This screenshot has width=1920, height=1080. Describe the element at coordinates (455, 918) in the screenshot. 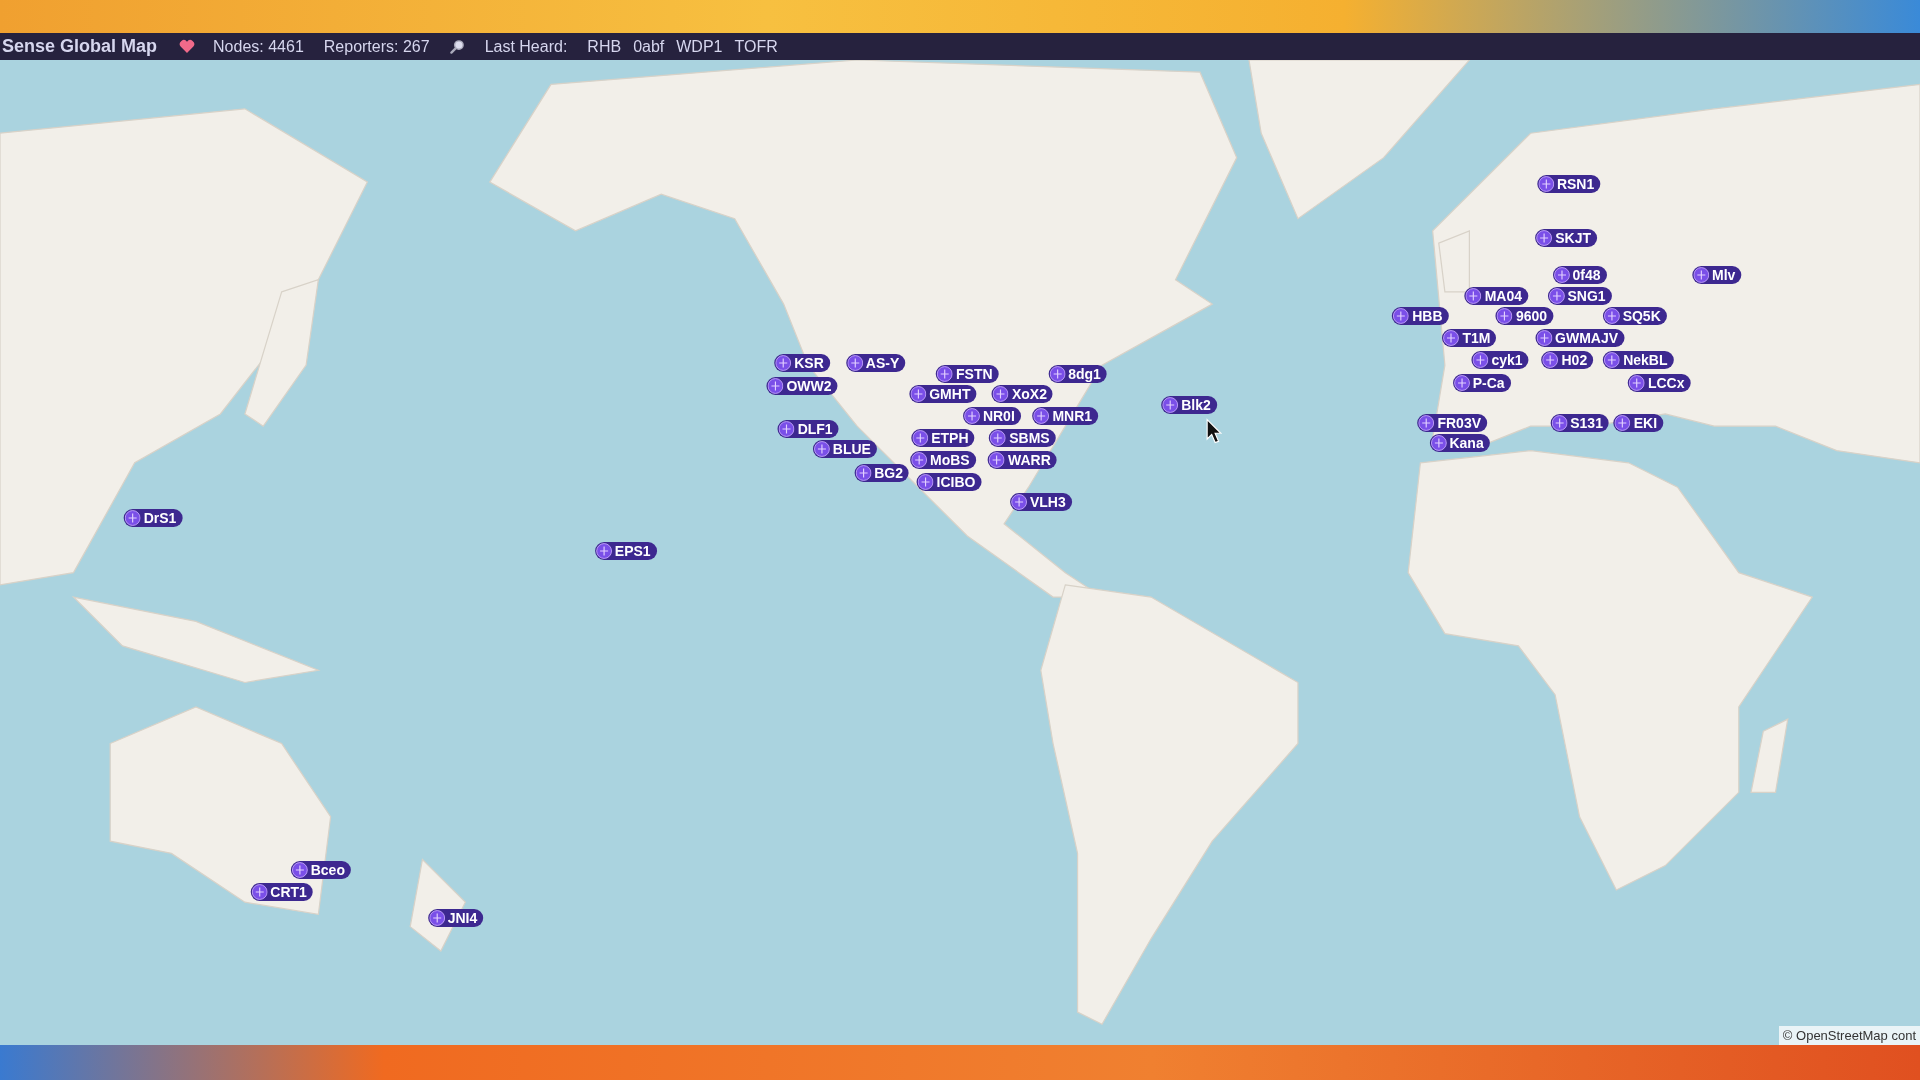

I see `map-marker: JNI4` at that location.